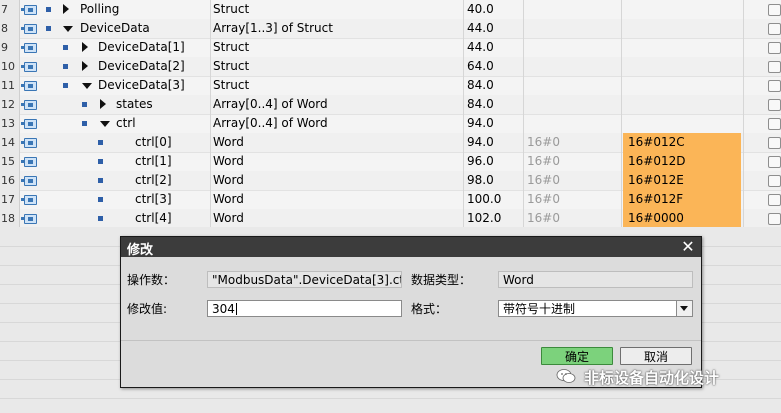  What do you see at coordinates (10, 85) in the screenshot?
I see `row-number: 11` at bounding box center [10, 85].